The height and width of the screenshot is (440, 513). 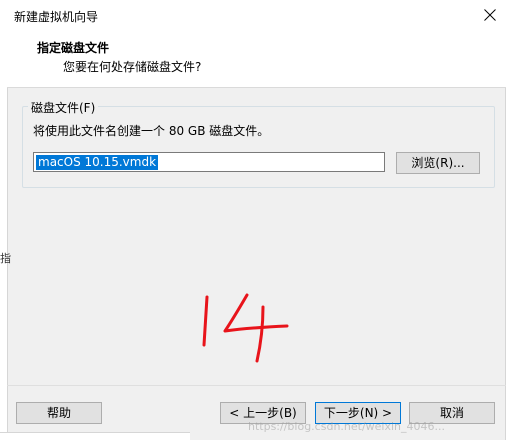 I want to click on page-title: 指定磁盘文件, so click(x=73, y=48).